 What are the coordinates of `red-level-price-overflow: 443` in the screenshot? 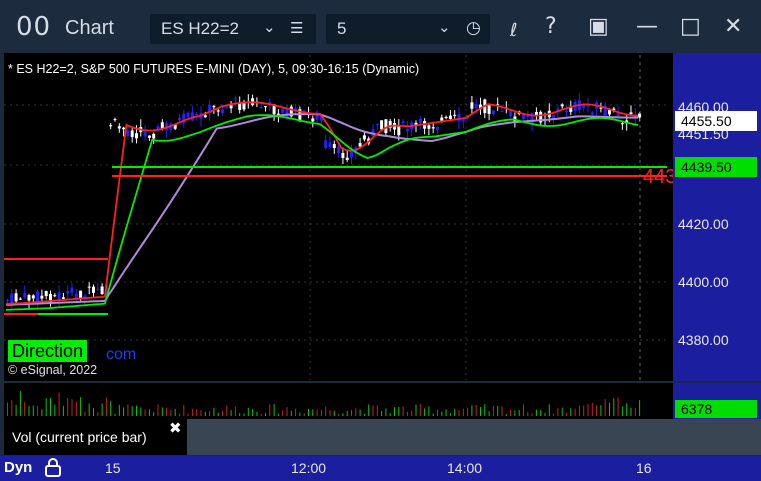 It's located at (658, 177).